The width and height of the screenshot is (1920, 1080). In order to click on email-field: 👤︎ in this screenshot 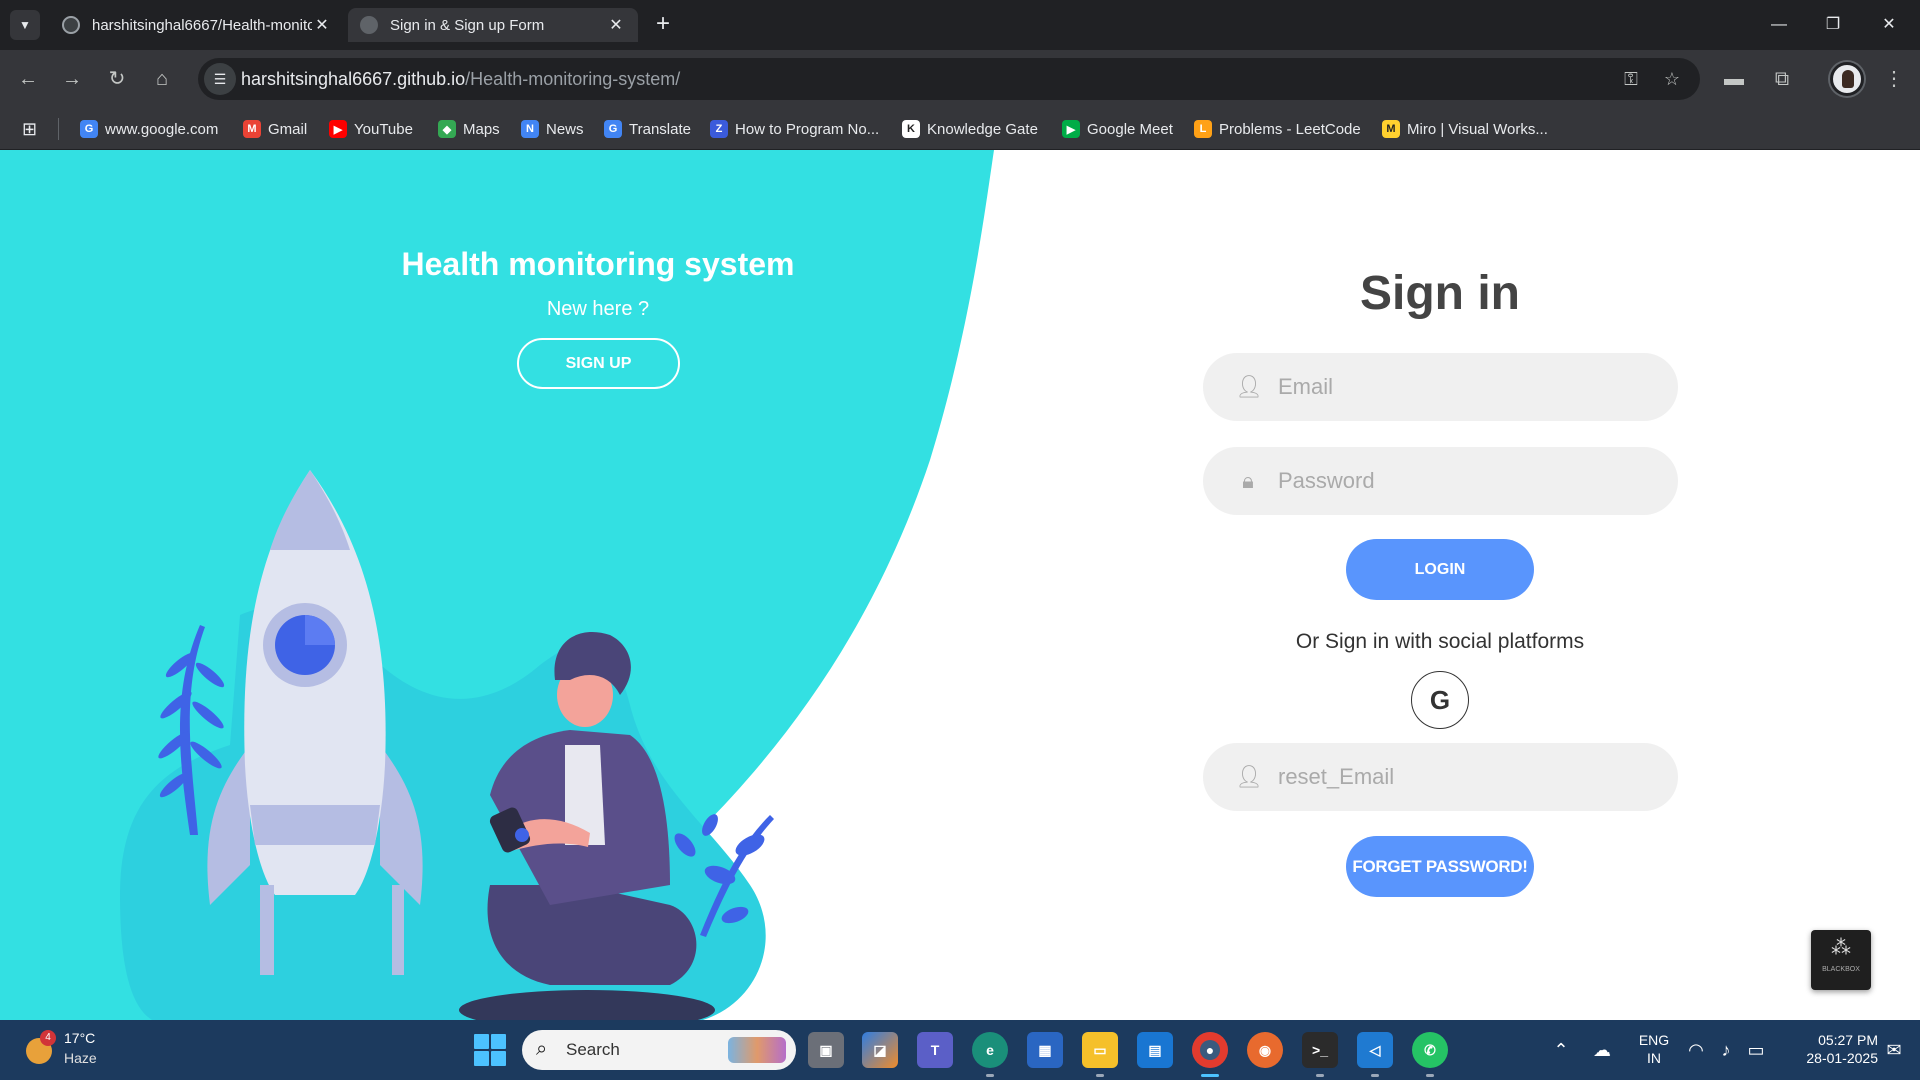, I will do `click(1440, 387)`.